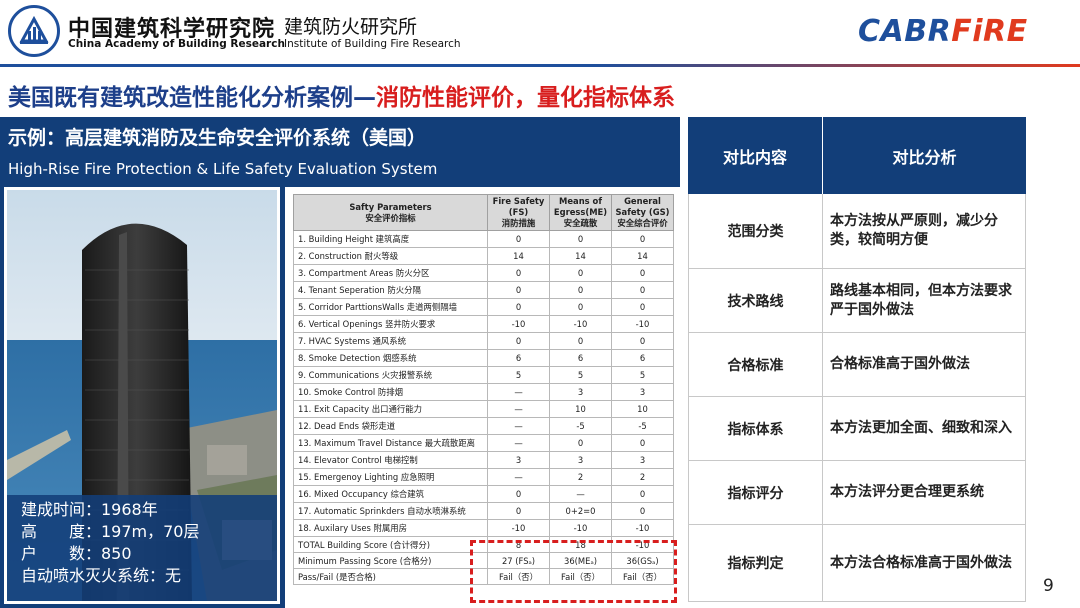 Image resolution: width=1080 pixels, height=608 pixels. Describe the element at coordinates (755, 492) in the screenshot. I see `comparison-item: 指标评分` at that location.